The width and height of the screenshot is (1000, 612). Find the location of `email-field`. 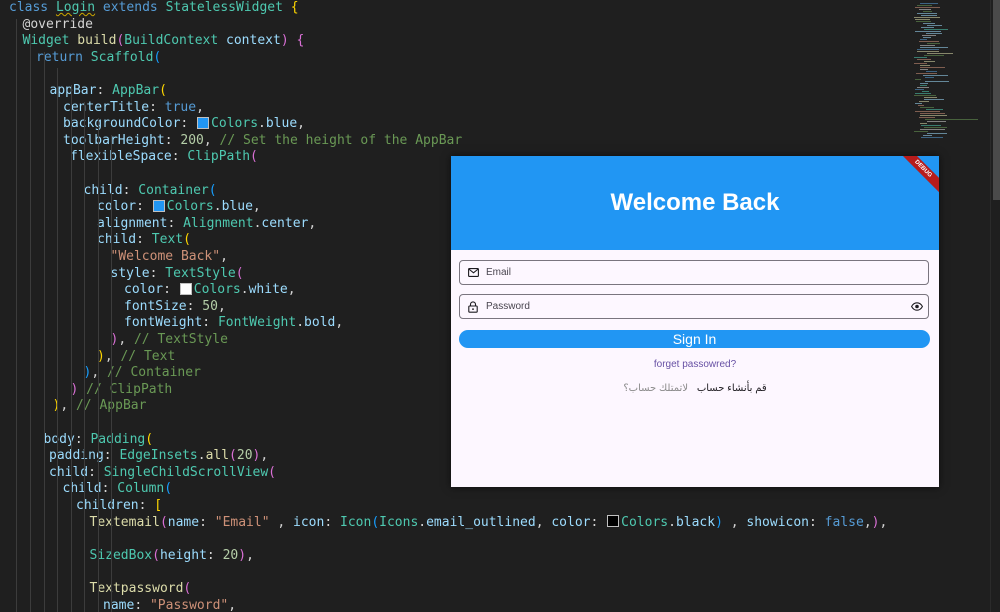

email-field is located at coordinates (694, 272).